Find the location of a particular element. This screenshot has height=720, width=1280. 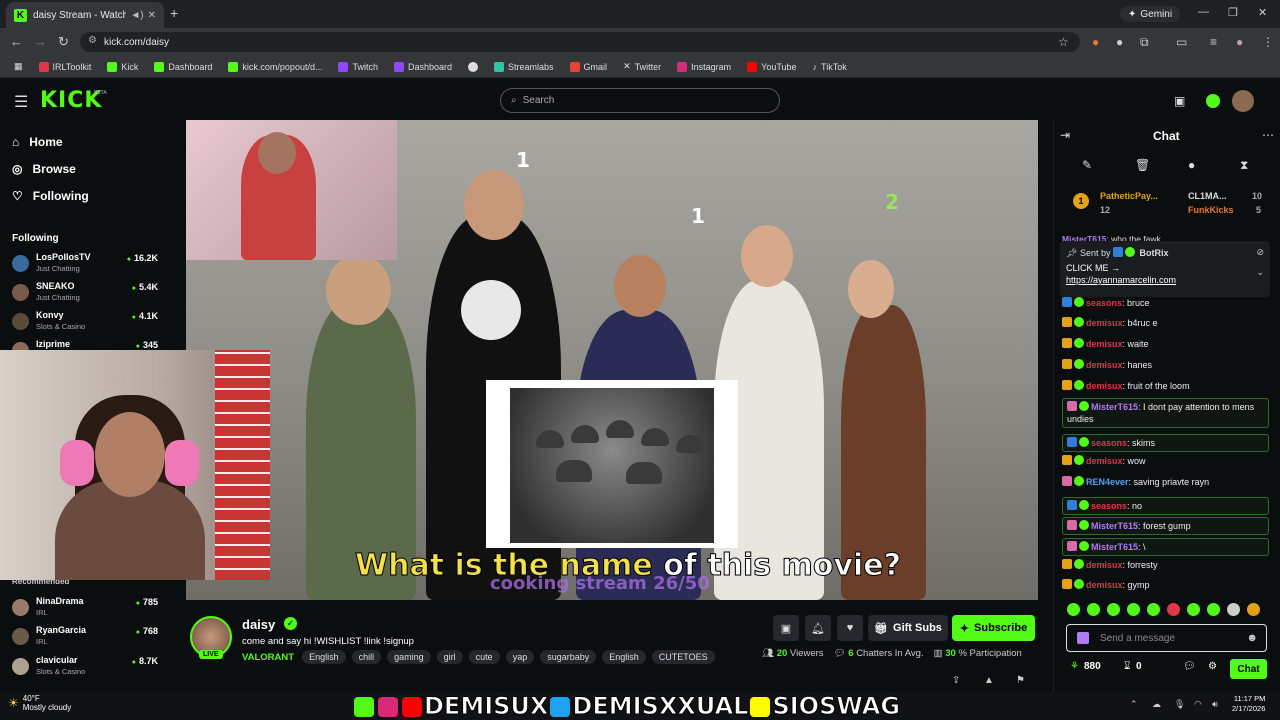

weather-widget: ☀ 40°F Mostly cloudy is located at coordinates (39, 703).